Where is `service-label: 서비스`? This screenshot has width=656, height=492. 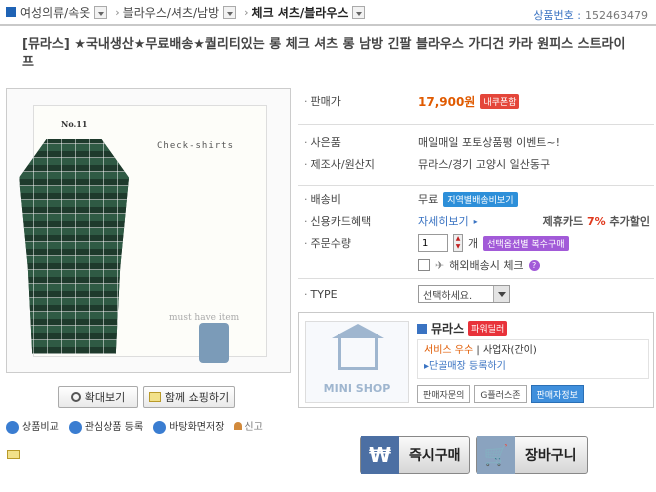 service-label: 서비스 is located at coordinates (438, 350).